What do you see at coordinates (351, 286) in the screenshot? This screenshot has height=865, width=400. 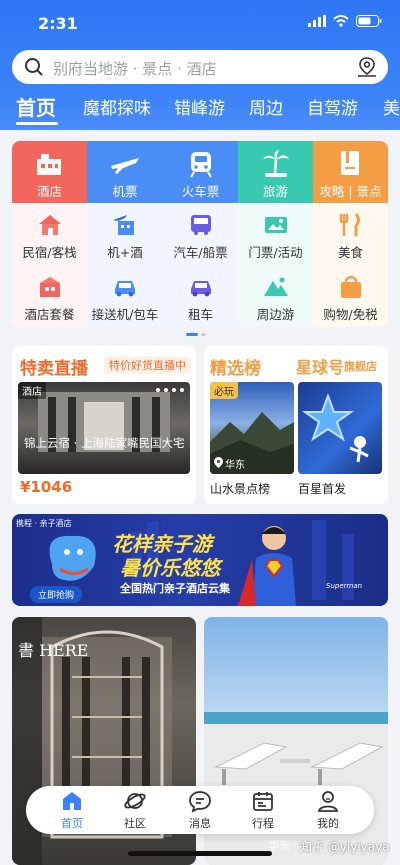 I see `shopping-bag-icon` at bounding box center [351, 286].